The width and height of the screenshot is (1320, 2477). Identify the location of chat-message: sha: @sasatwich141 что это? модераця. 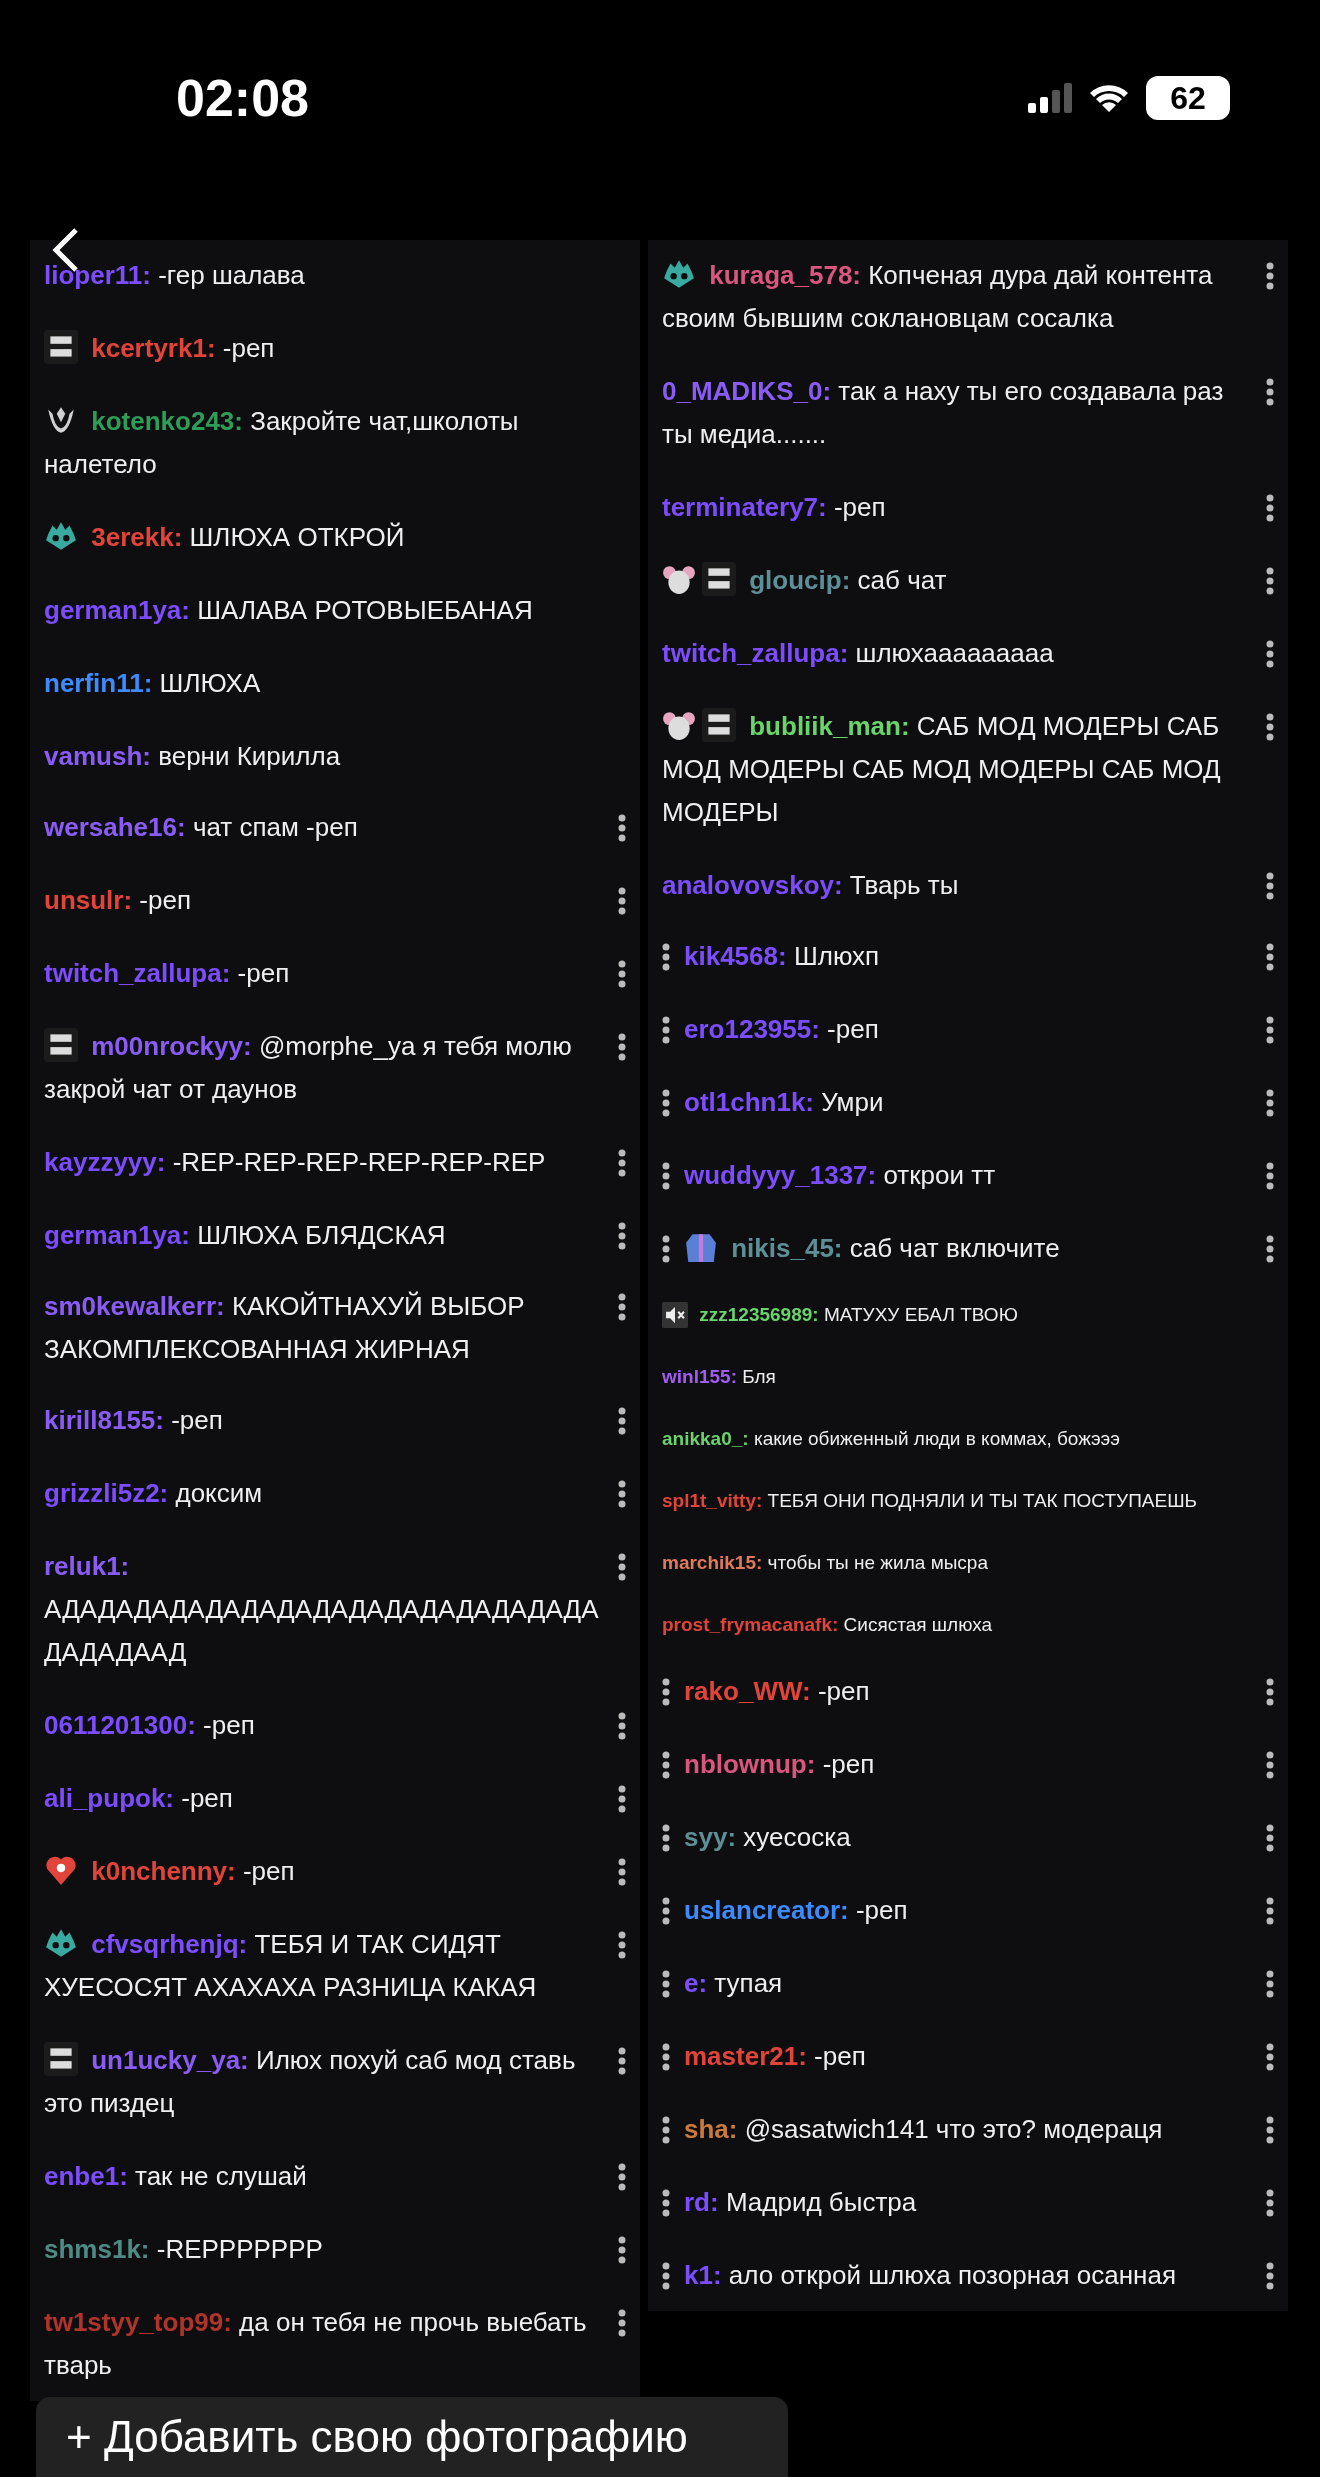
(924, 2129).